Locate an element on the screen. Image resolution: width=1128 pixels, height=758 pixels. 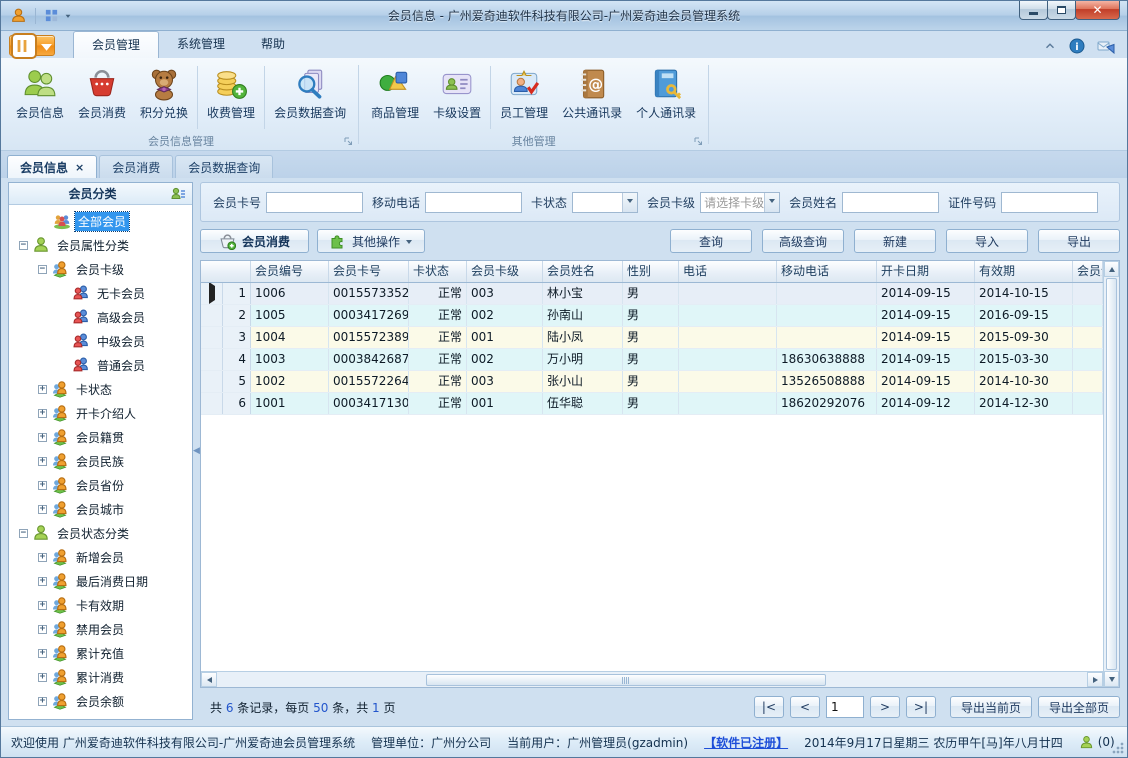
tree-item: + 会员城市 is located at coordinates (100, 509).